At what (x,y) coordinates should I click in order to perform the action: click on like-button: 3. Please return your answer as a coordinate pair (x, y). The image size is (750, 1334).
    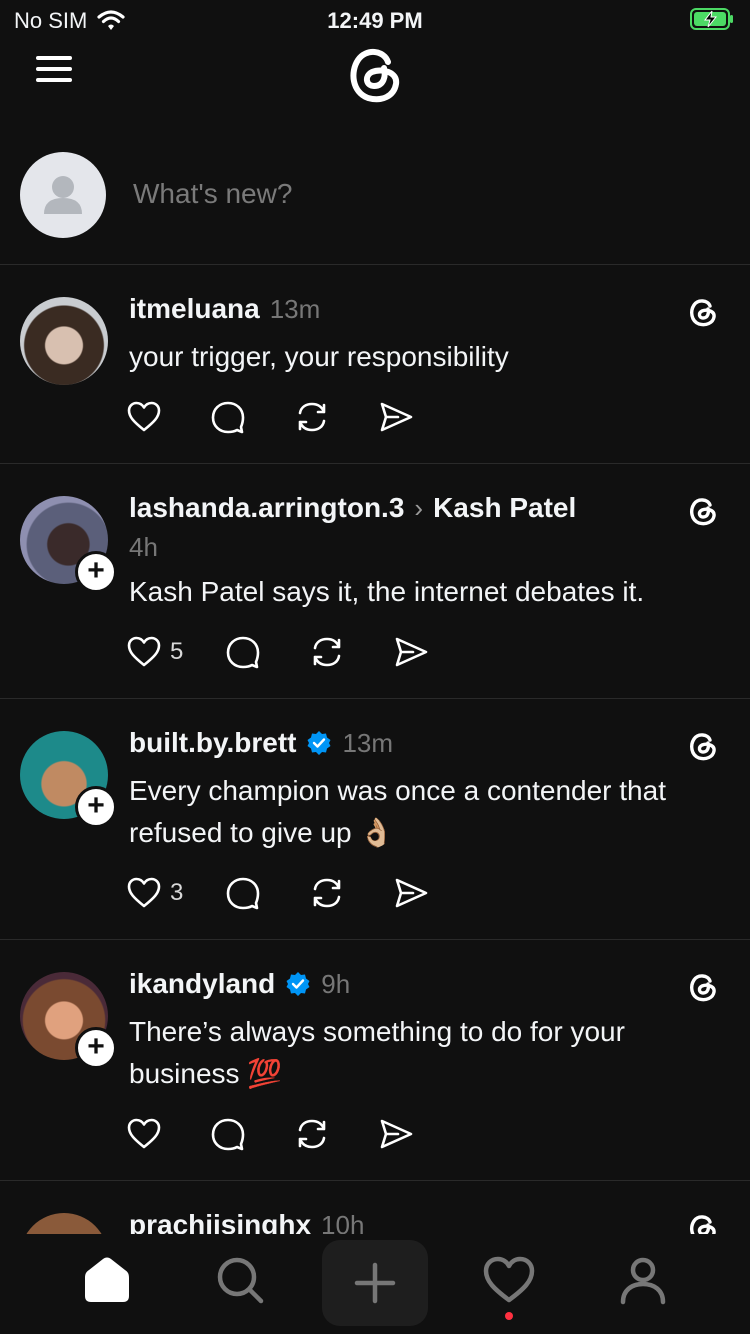
    Looking at the image, I should click on (154, 893).